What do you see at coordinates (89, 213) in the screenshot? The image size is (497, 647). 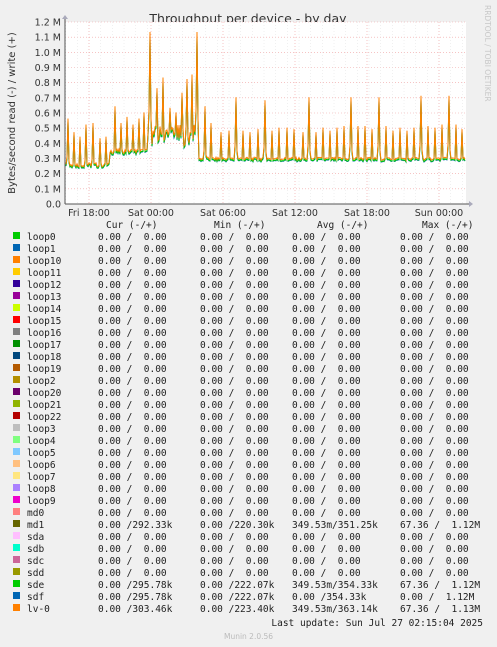 I see `x-tick-label: Fri 18:00` at bounding box center [89, 213].